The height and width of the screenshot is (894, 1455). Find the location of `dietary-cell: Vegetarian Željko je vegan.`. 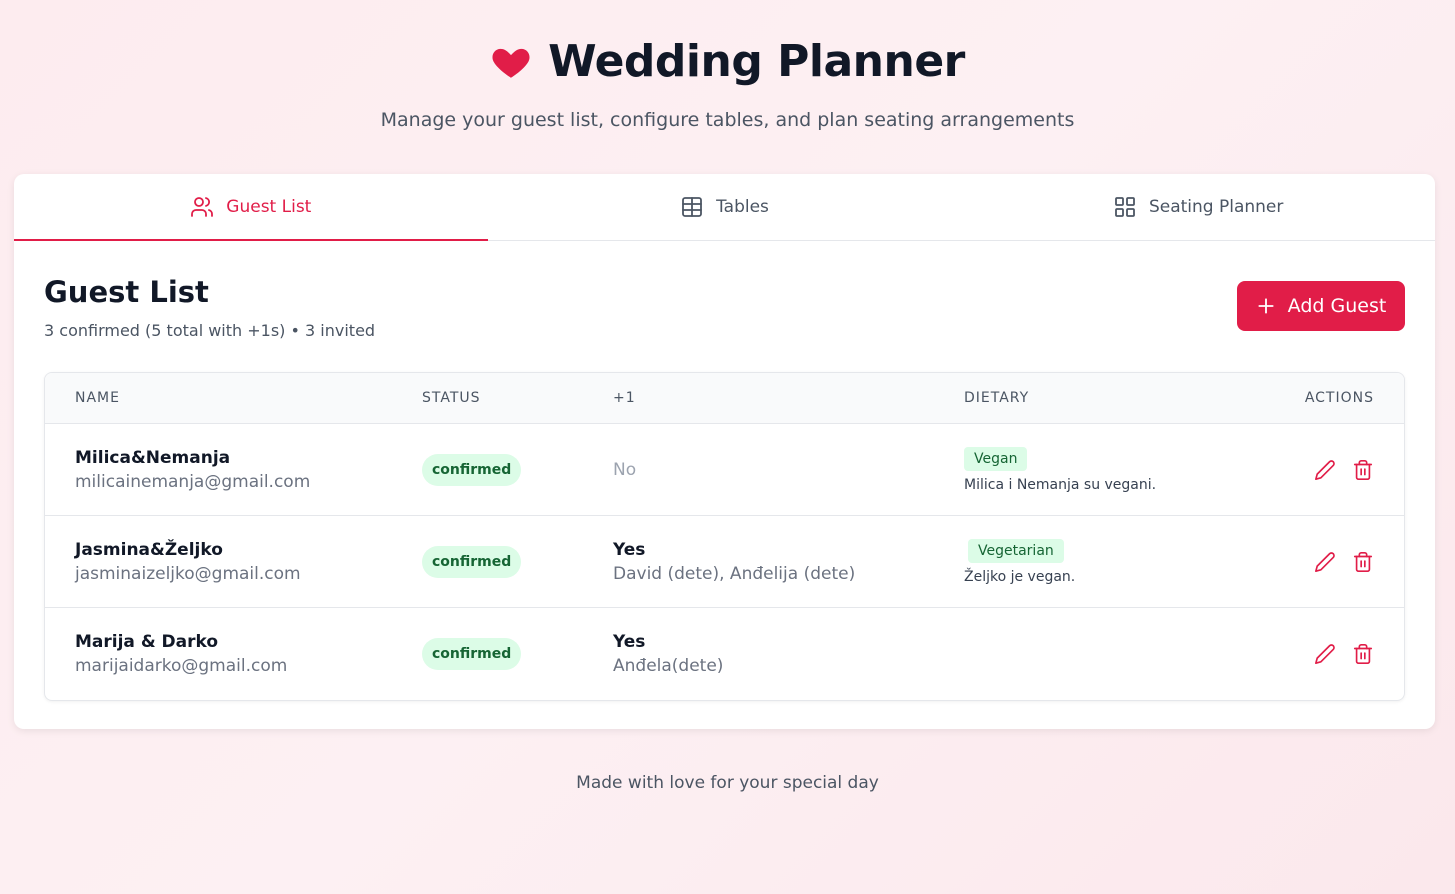

dietary-cell: Vegetarian Željko je vegan. is located at coordinates (1114, 561).